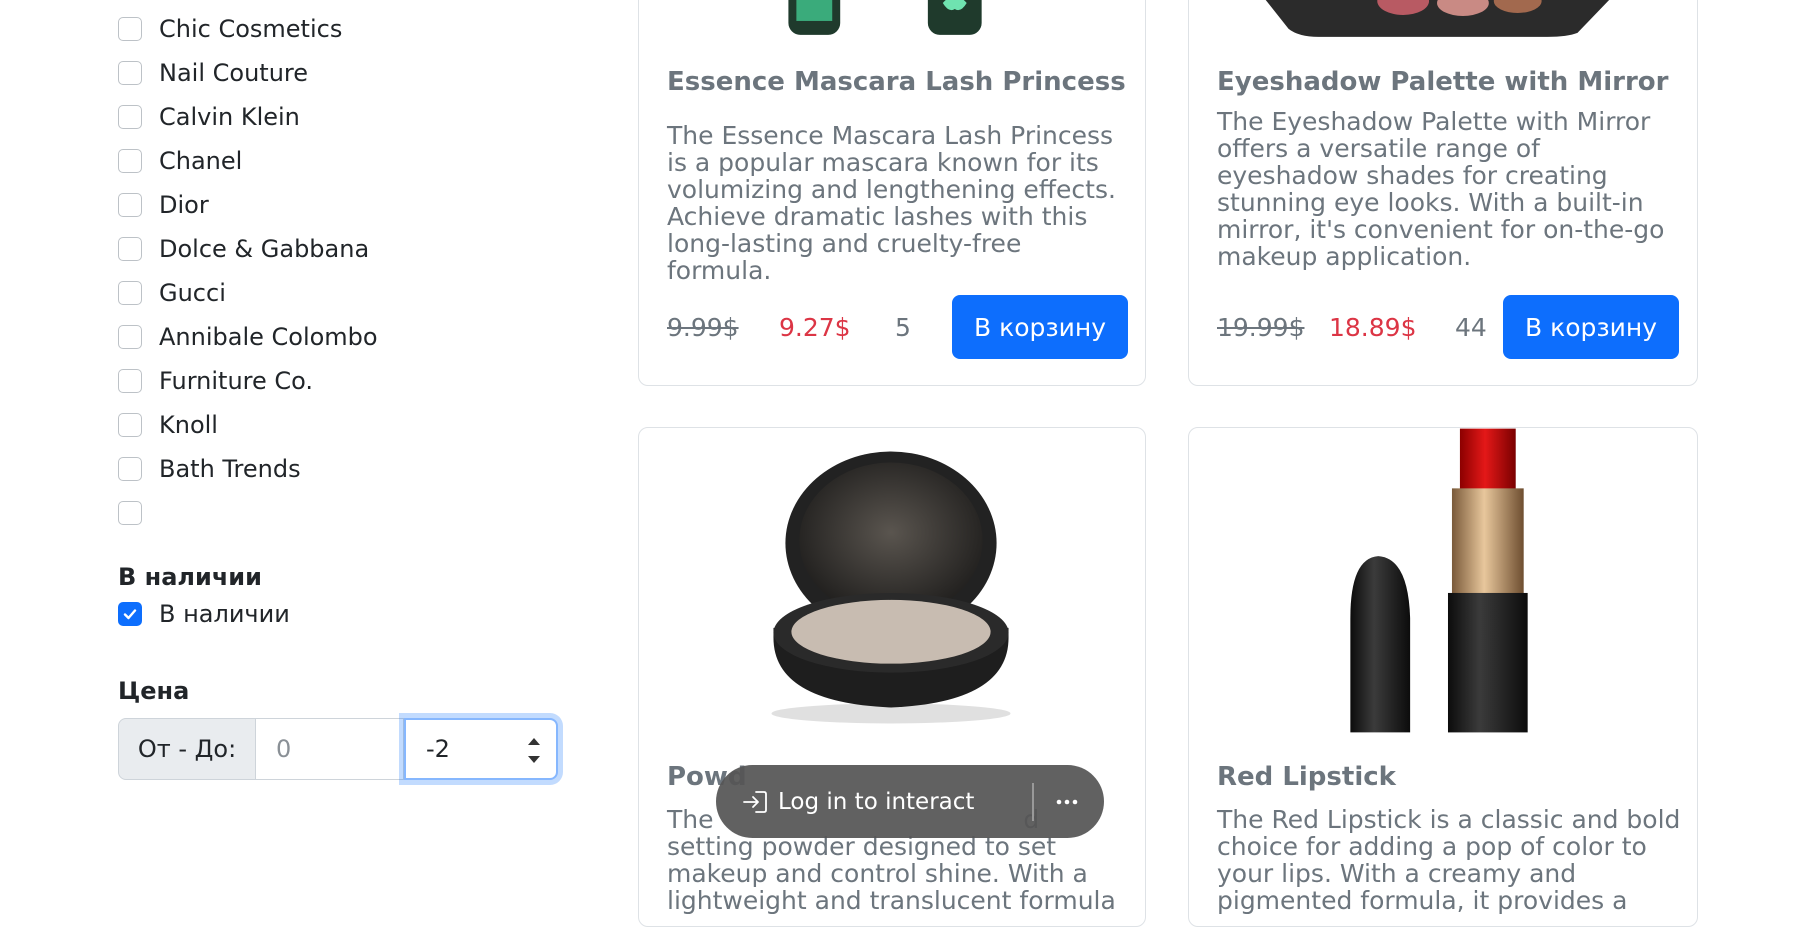 The height and width of the screenshot is (927, 1818). I want to click on number-spinner, so click(534, 751).